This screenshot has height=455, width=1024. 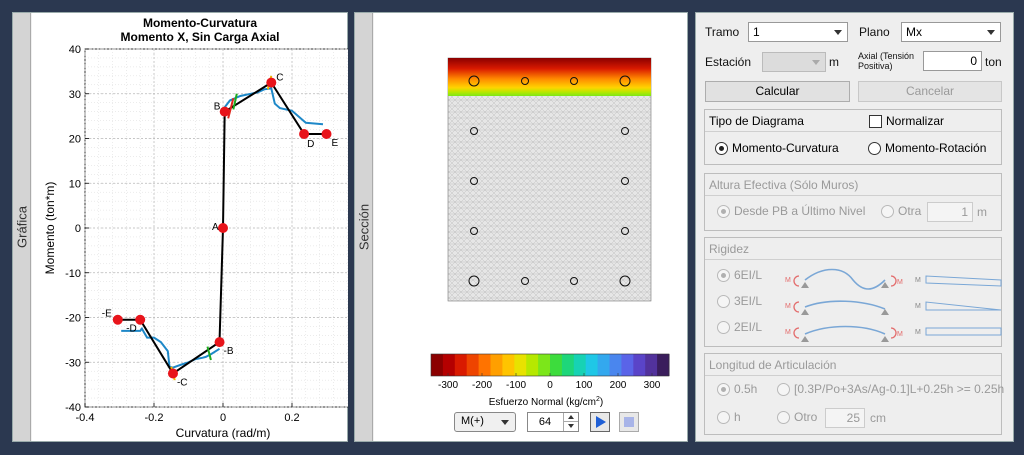 What do you see at coordinates (728, 62) in the screenshot?
I see `estacion-label: Estación` at bounding box center [728, 62].